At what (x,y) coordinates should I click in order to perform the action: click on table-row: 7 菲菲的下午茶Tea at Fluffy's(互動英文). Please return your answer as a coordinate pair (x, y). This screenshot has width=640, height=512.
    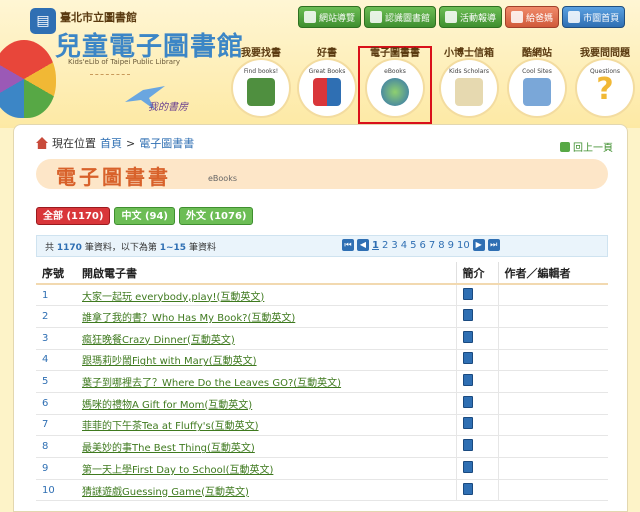
    Looking at the image, I should click on (322, 425).